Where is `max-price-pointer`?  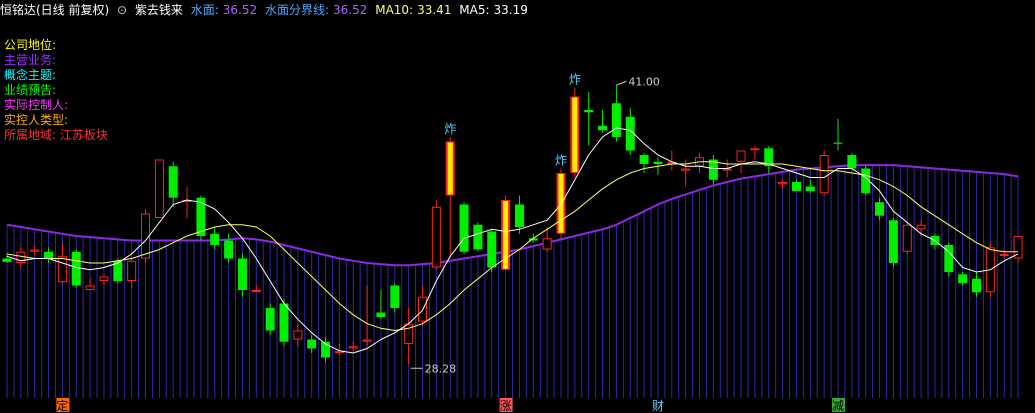
max-price-pointer is located at coordinates (621, 83).